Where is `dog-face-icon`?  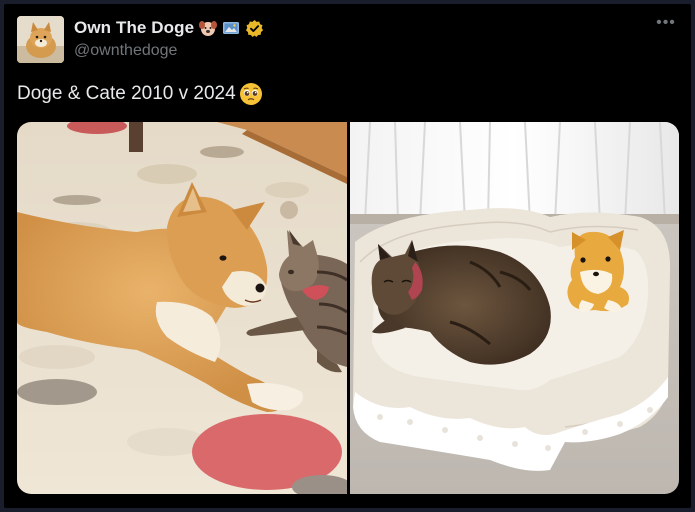 dog-face-icon is located at coordinates (208, 28).